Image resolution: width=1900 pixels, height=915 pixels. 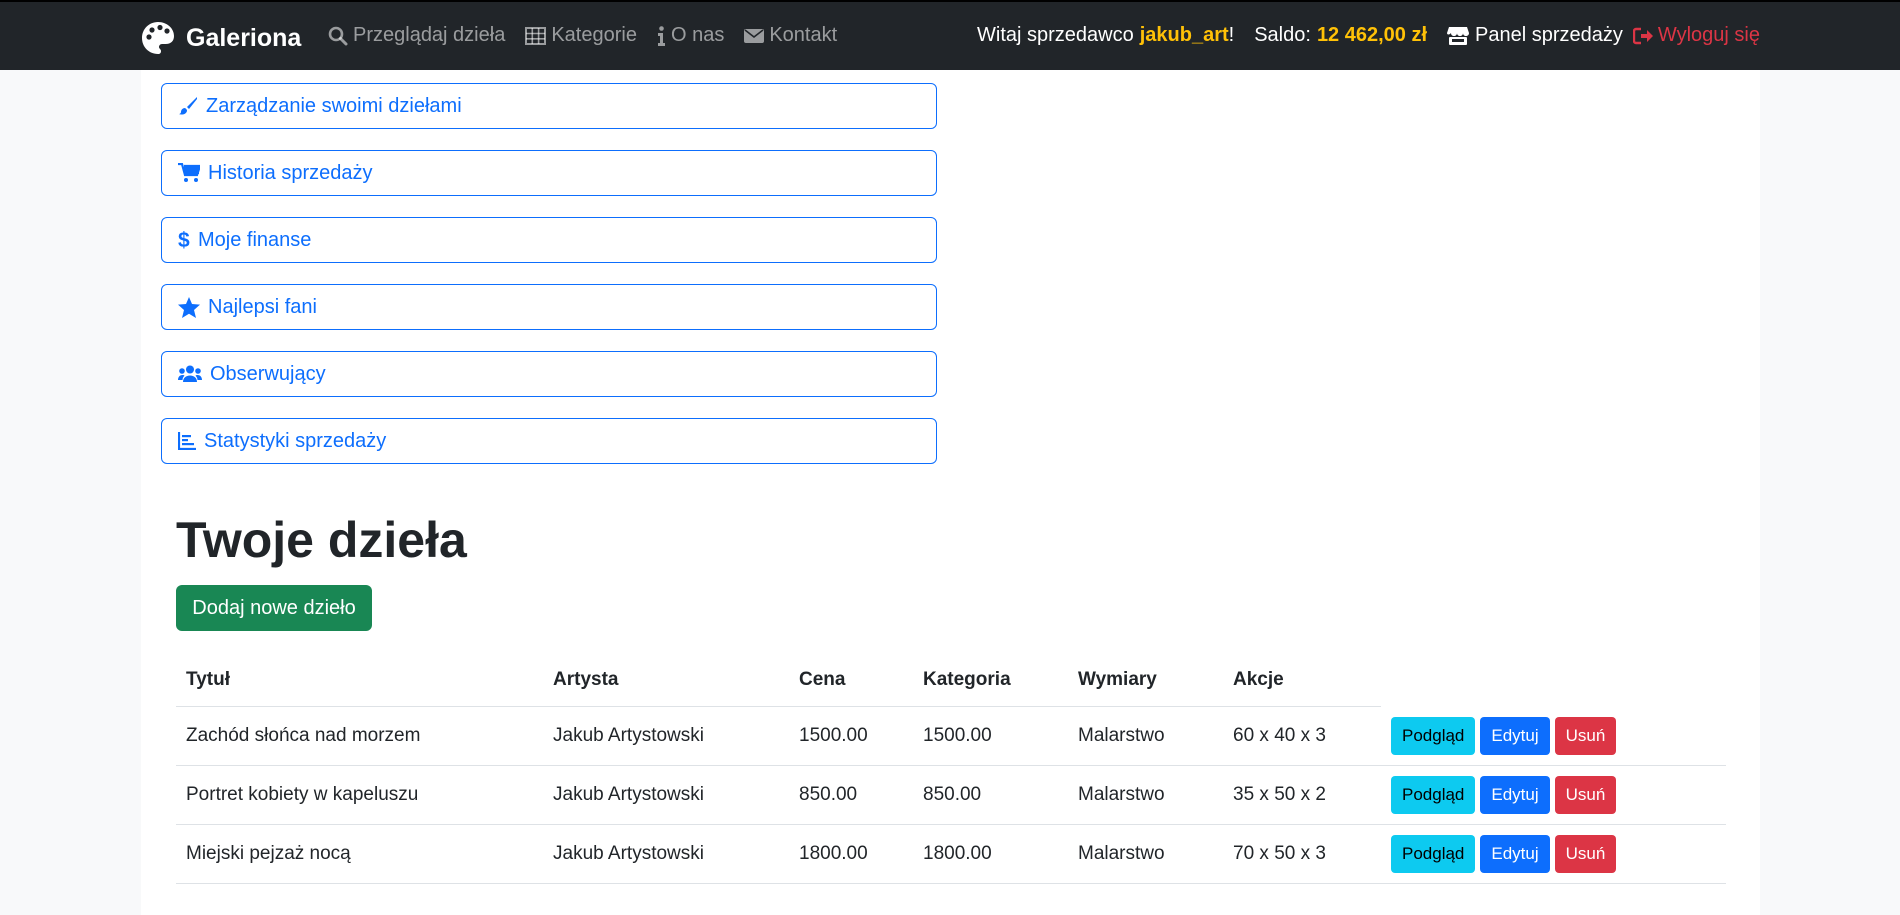 I want to click on seller-panel-label: Panel sprzedaży, so click(x=1549, y=35).